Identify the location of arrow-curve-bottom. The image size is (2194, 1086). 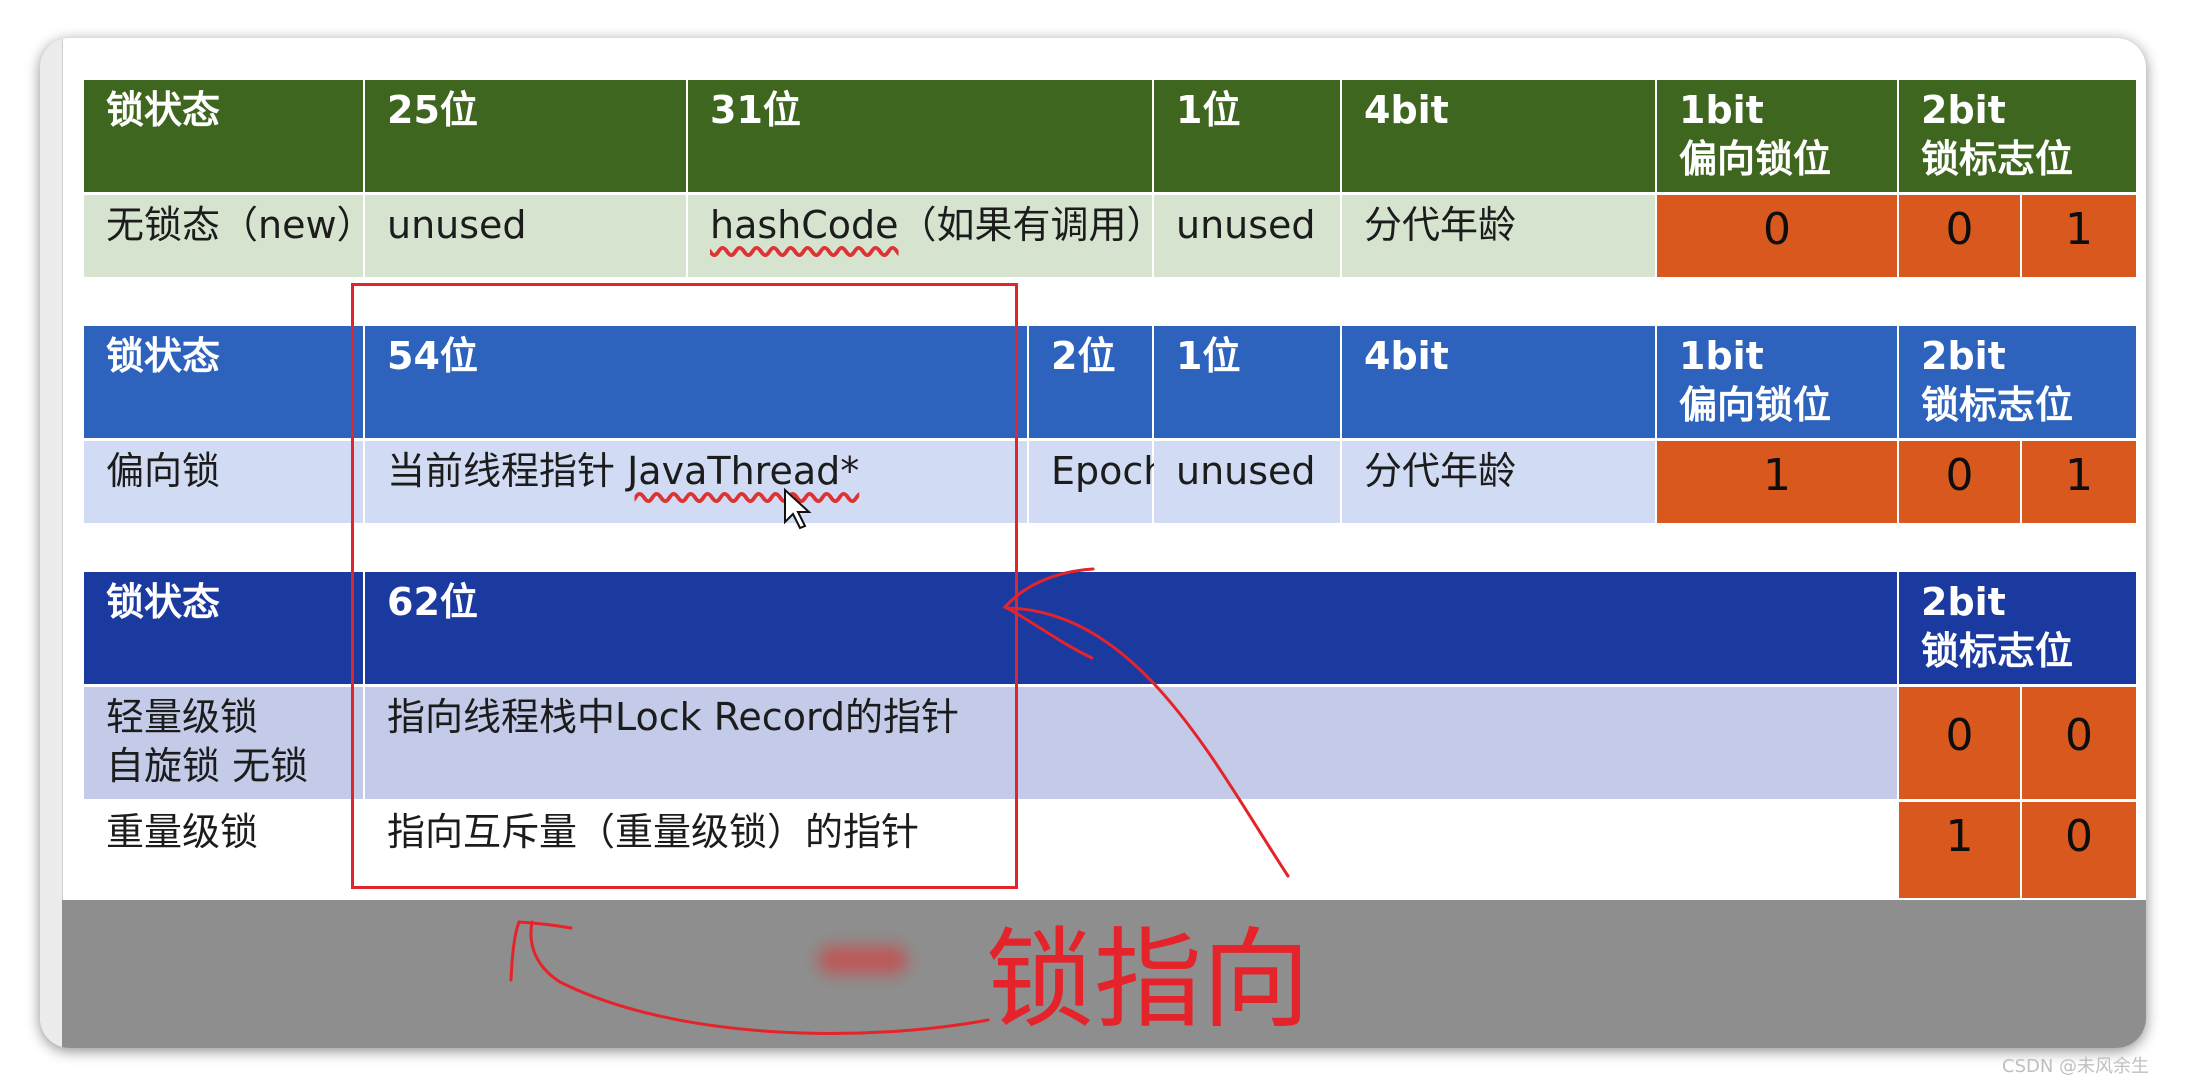
(759, 977).